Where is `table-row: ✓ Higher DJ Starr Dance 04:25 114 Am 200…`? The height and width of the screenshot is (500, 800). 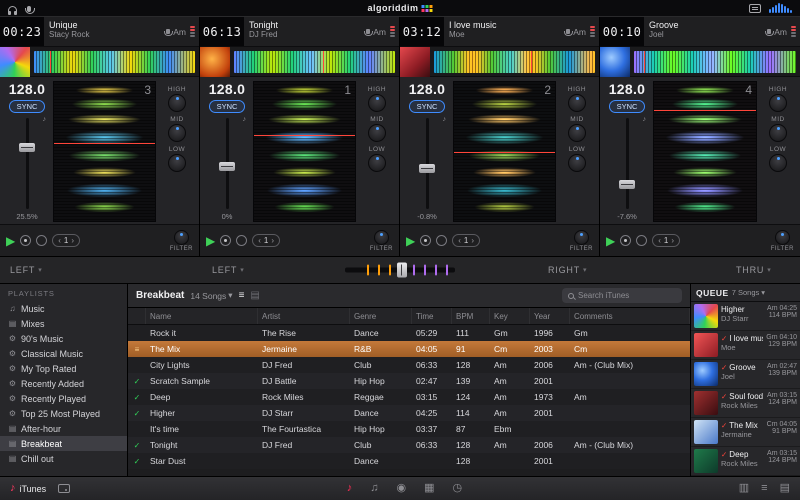
table-row: ✓ Higher DJ Starr Dance 04:25 114 Am 200… is located at coordinates (409, 413).